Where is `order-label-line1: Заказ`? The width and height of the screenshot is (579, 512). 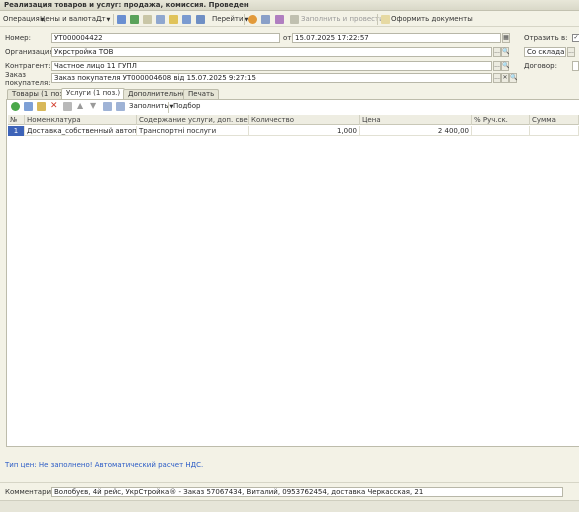 order-label-line1: Заказ is located at coordinates (16, 75).